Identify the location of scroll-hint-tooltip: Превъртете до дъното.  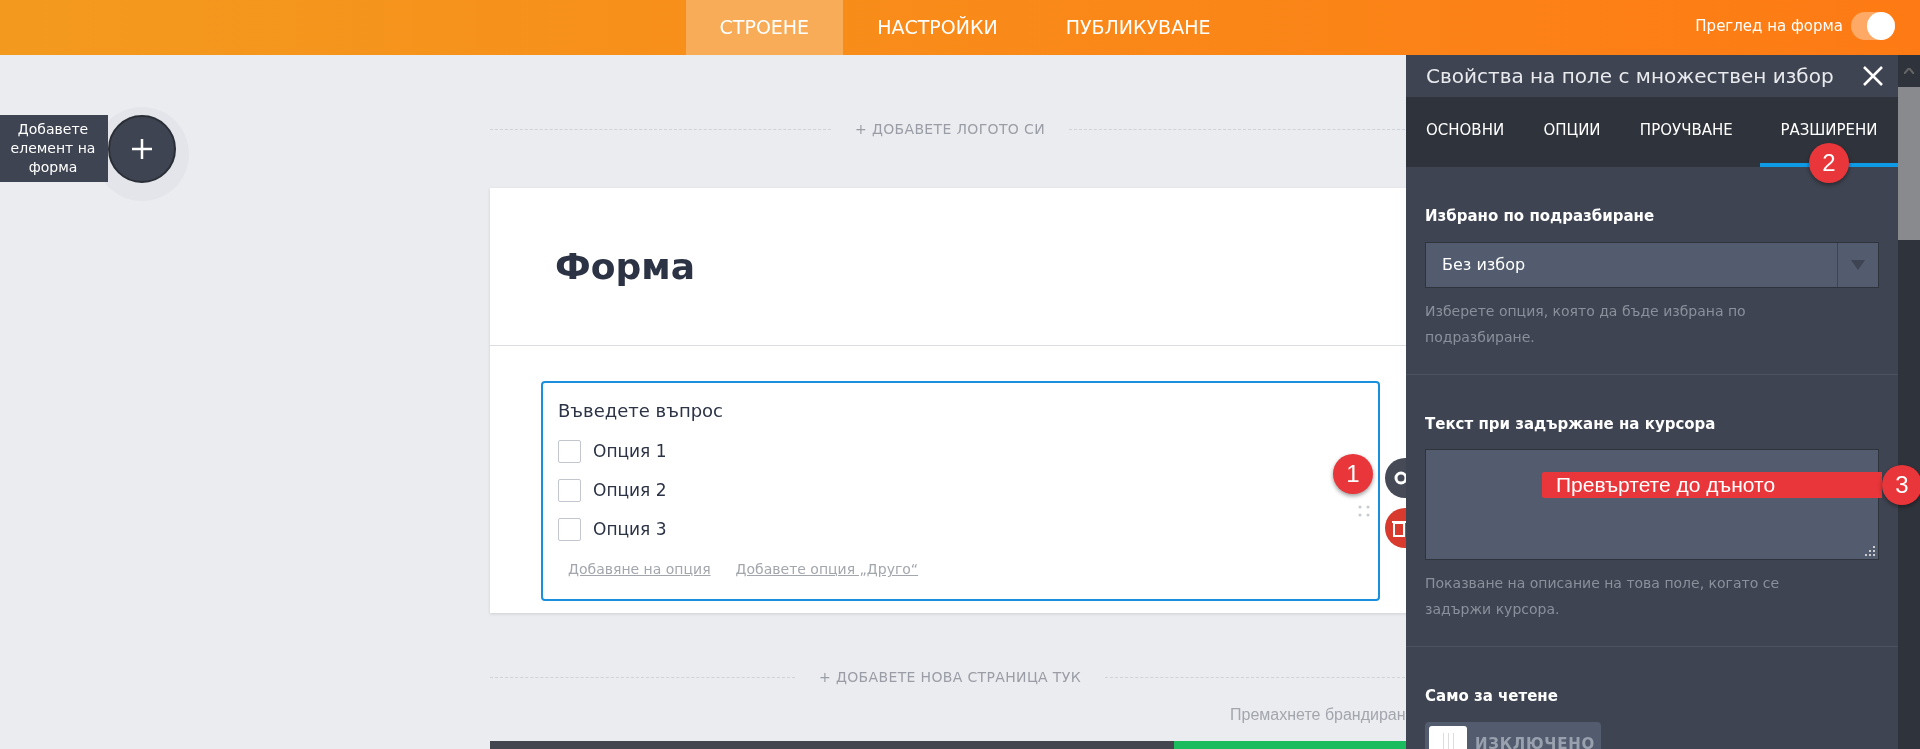
(1712, 485).